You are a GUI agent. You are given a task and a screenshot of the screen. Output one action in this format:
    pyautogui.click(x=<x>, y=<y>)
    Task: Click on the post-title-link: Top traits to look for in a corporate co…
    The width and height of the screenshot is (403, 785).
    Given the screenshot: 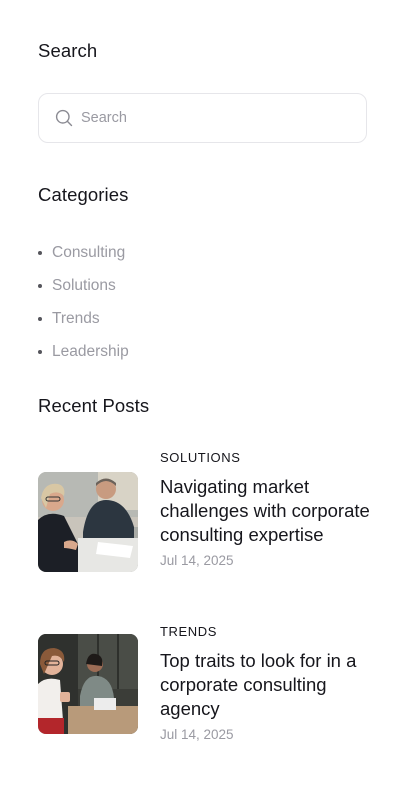 What is the action you would take?
    pyautogui.click(x=265, y=685)
    